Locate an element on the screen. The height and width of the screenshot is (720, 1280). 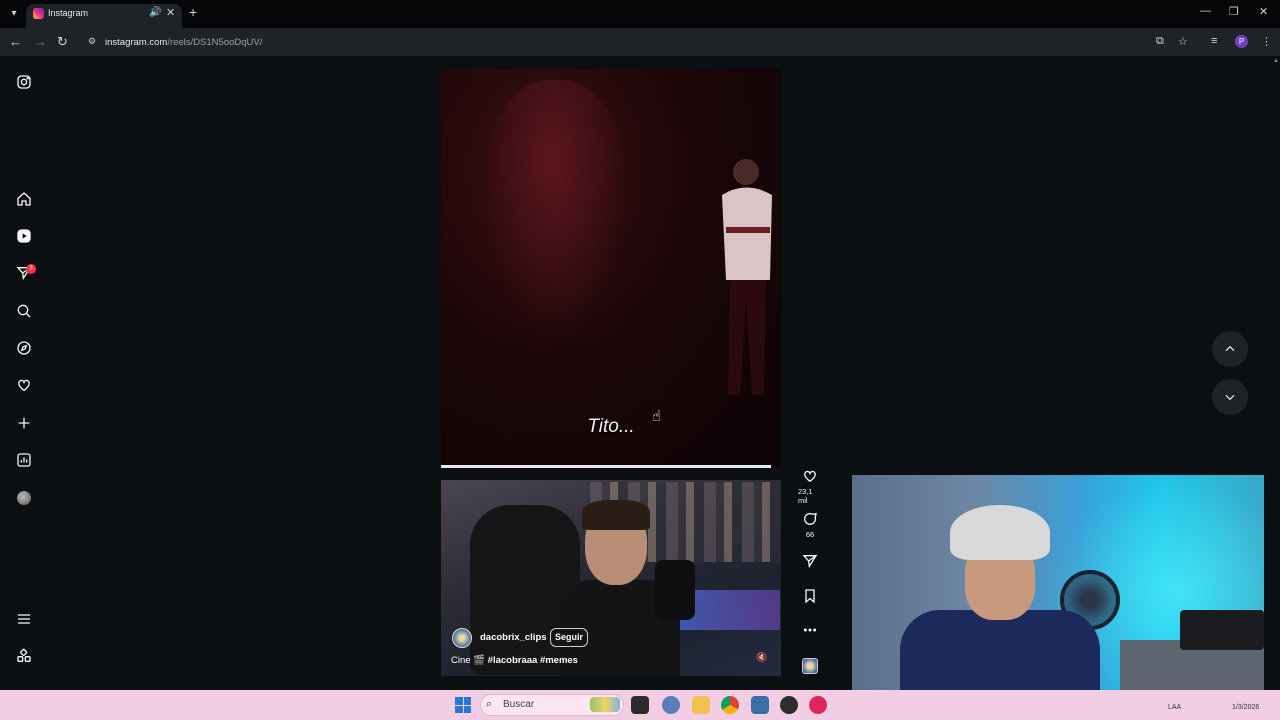
chevron-down-icon is located at coordinates (1230, 397).